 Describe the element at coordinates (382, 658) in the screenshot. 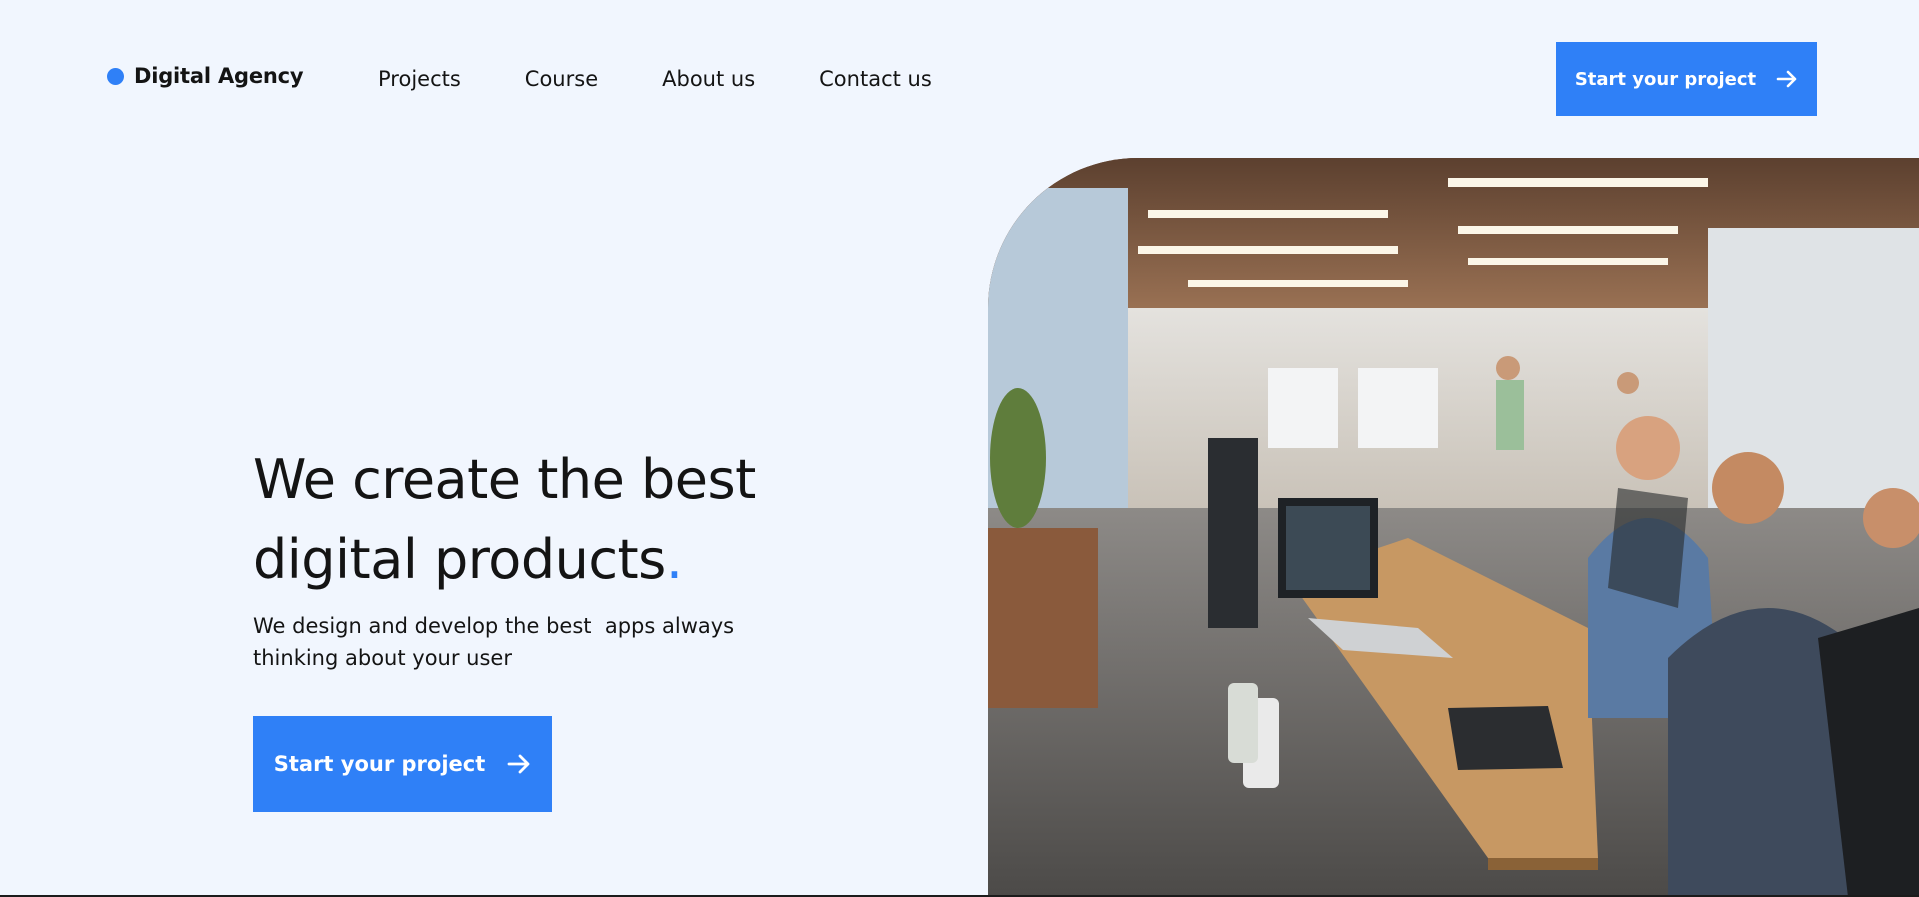

I see `hero-subtitle-line2: thinking about your user` at that location.